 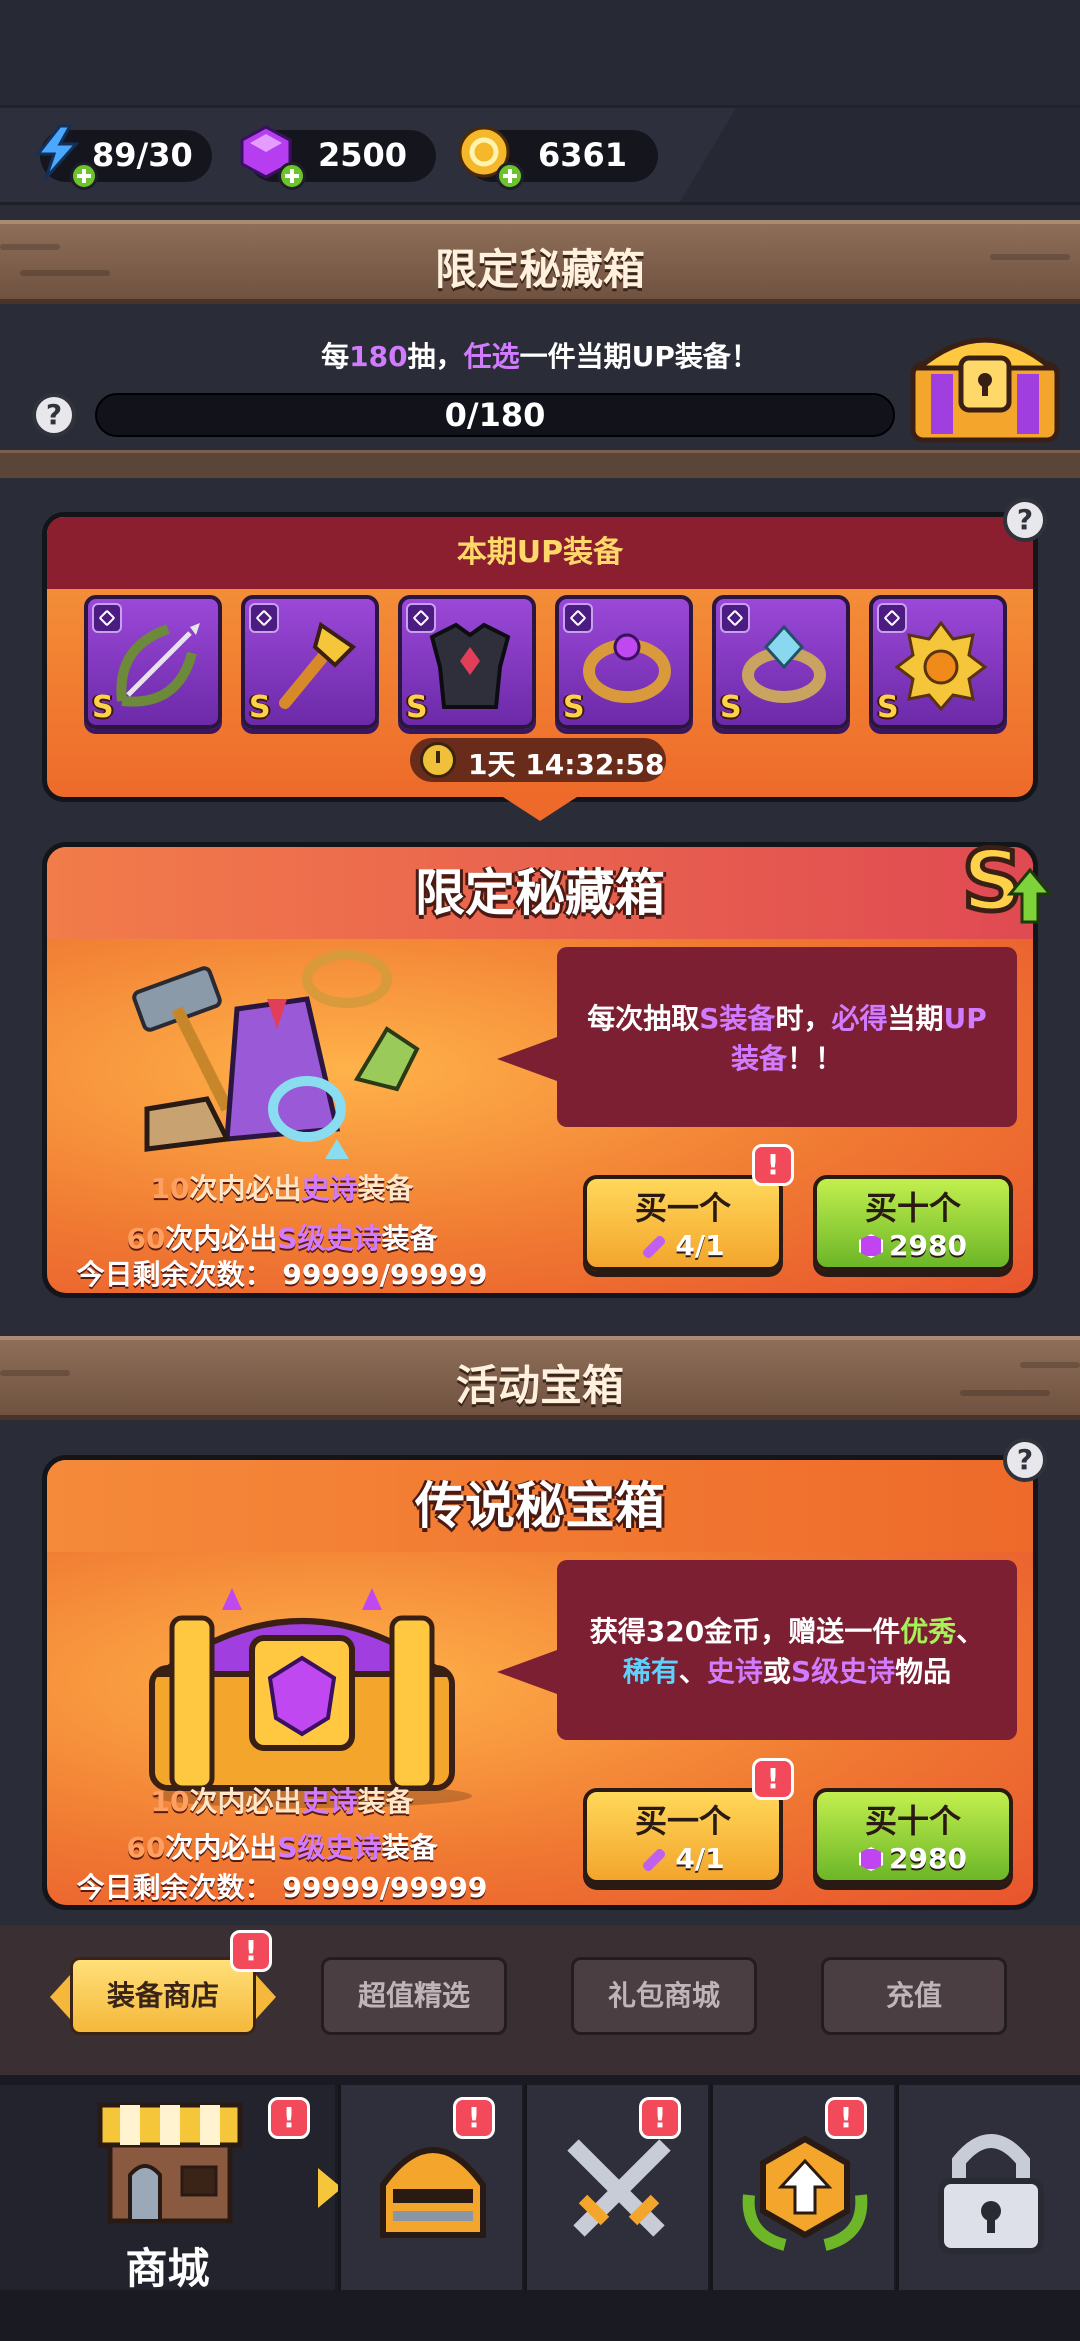 I want to click on amulet-icon, so click(x=941, y=666).